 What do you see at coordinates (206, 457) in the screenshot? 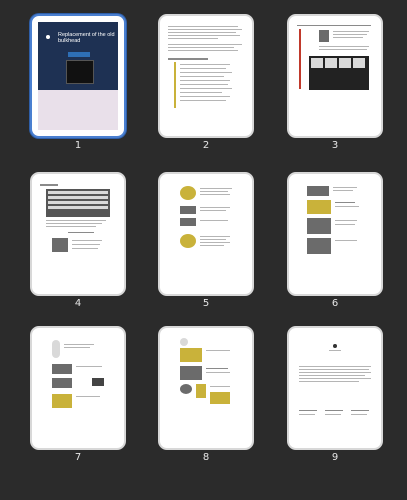
I see `page-number-8: 8` at bounding box center [206, 457].